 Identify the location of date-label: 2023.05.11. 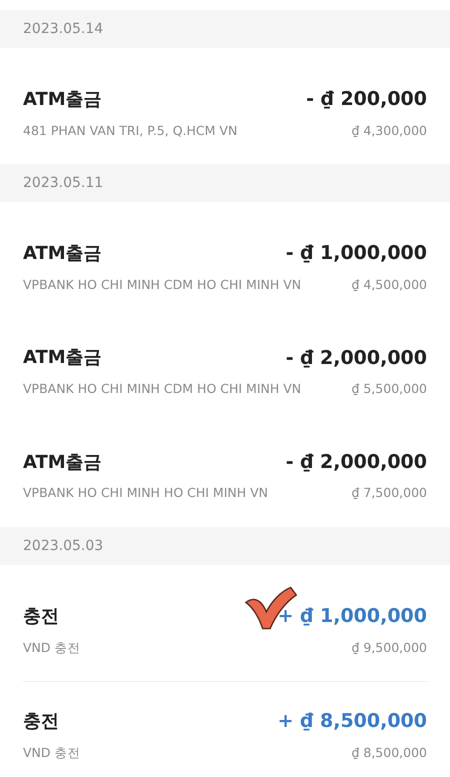
(63, 183).